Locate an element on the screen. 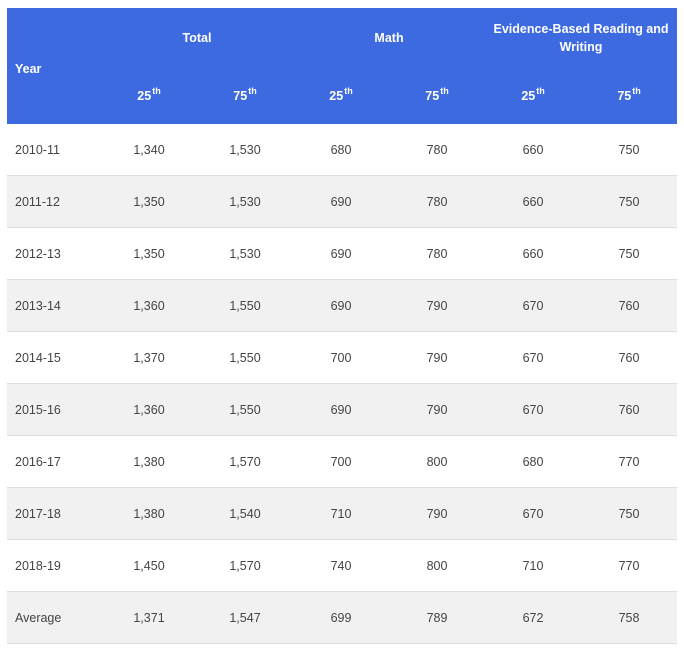 This screenshot has width=684, height=660. math-75th-header: 75th is located at coordinates (437, 96).